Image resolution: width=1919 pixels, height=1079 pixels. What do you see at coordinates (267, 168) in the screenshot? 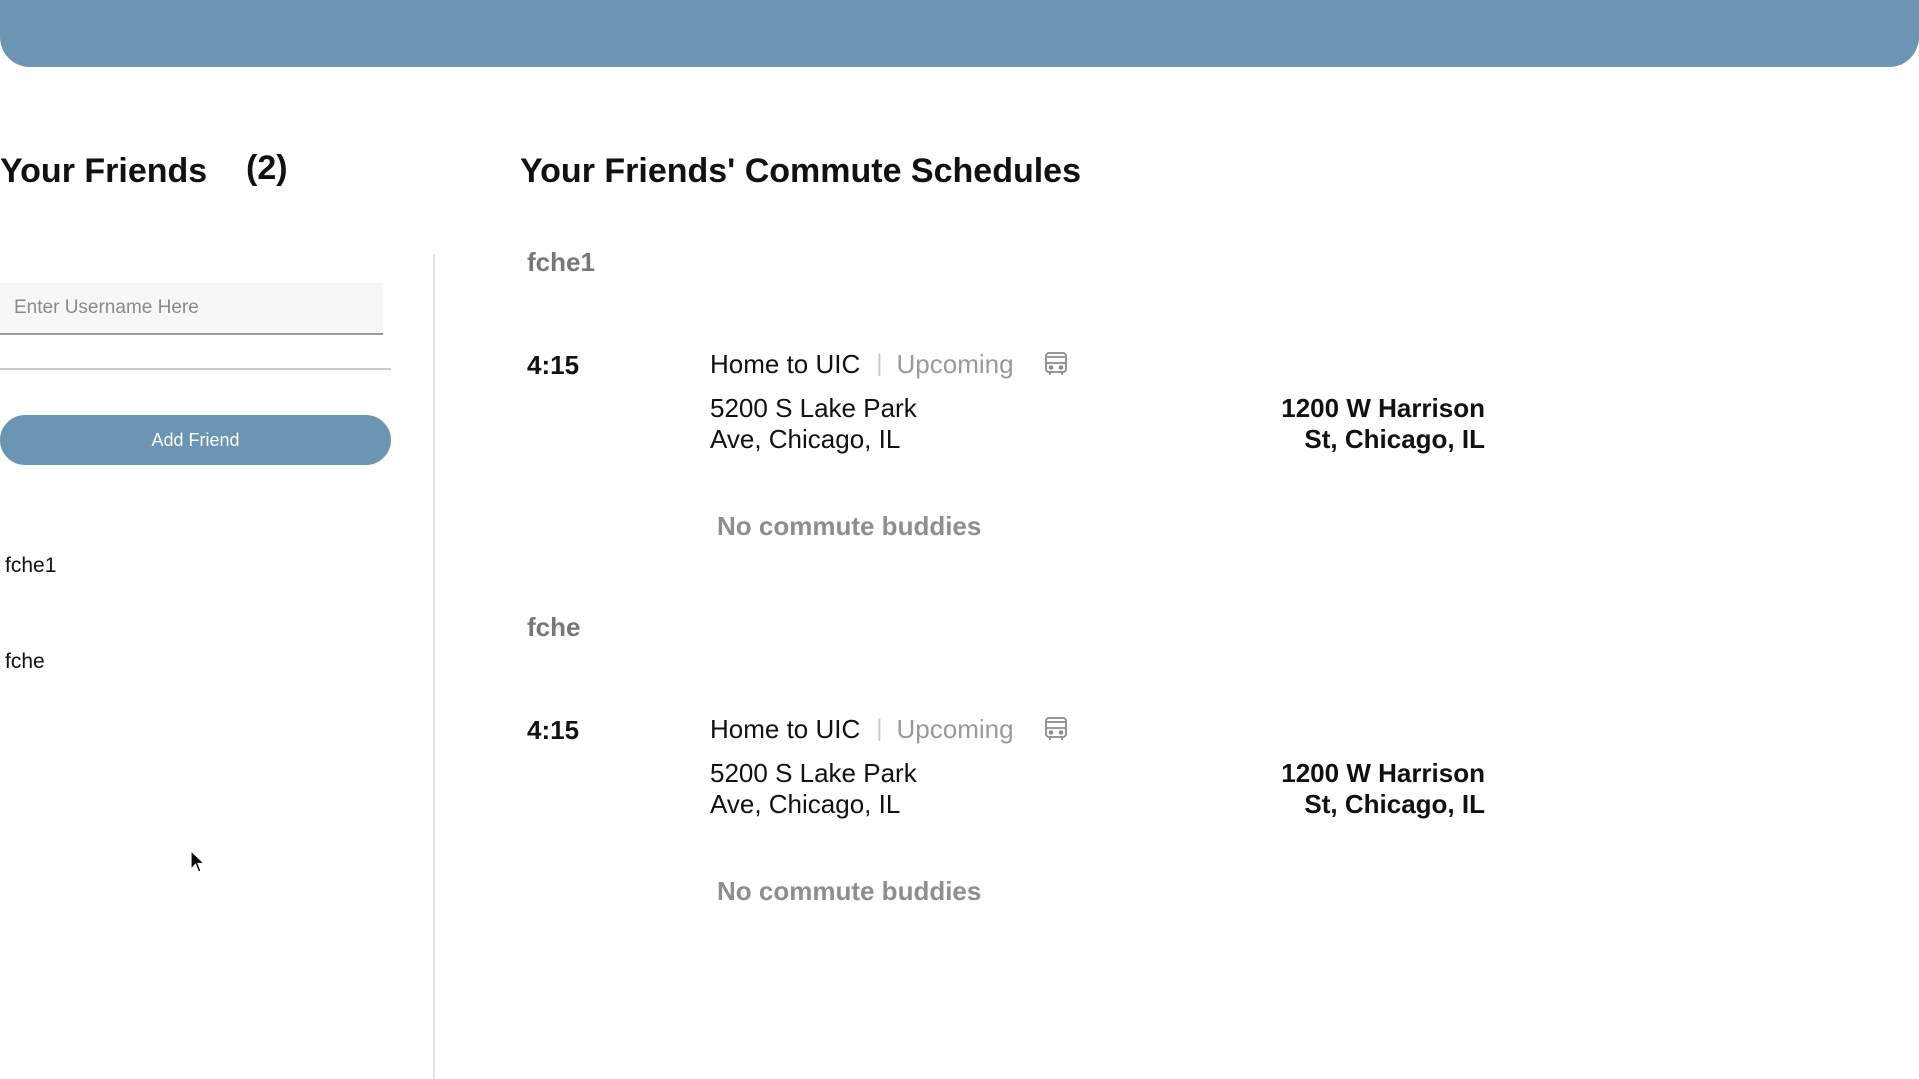
I see `friends-count: (2)` at bounding box center [267, 168].